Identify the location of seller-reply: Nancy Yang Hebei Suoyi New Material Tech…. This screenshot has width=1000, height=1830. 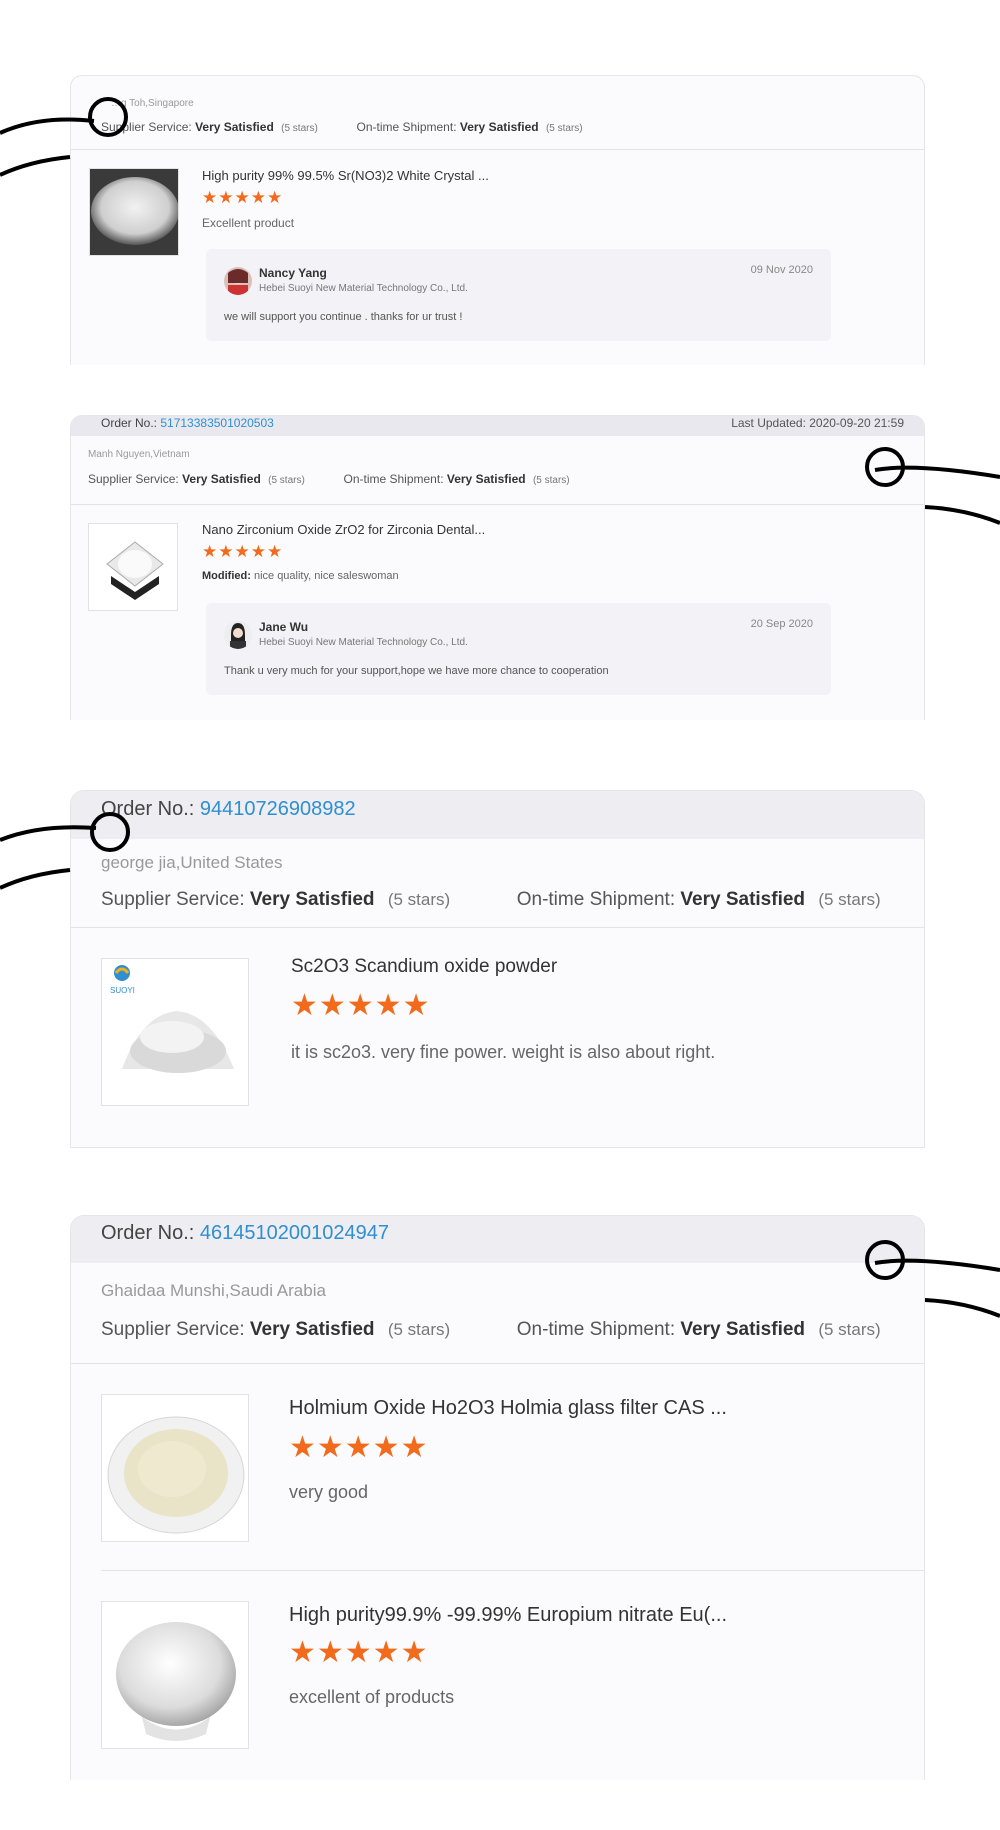
(518, 295).